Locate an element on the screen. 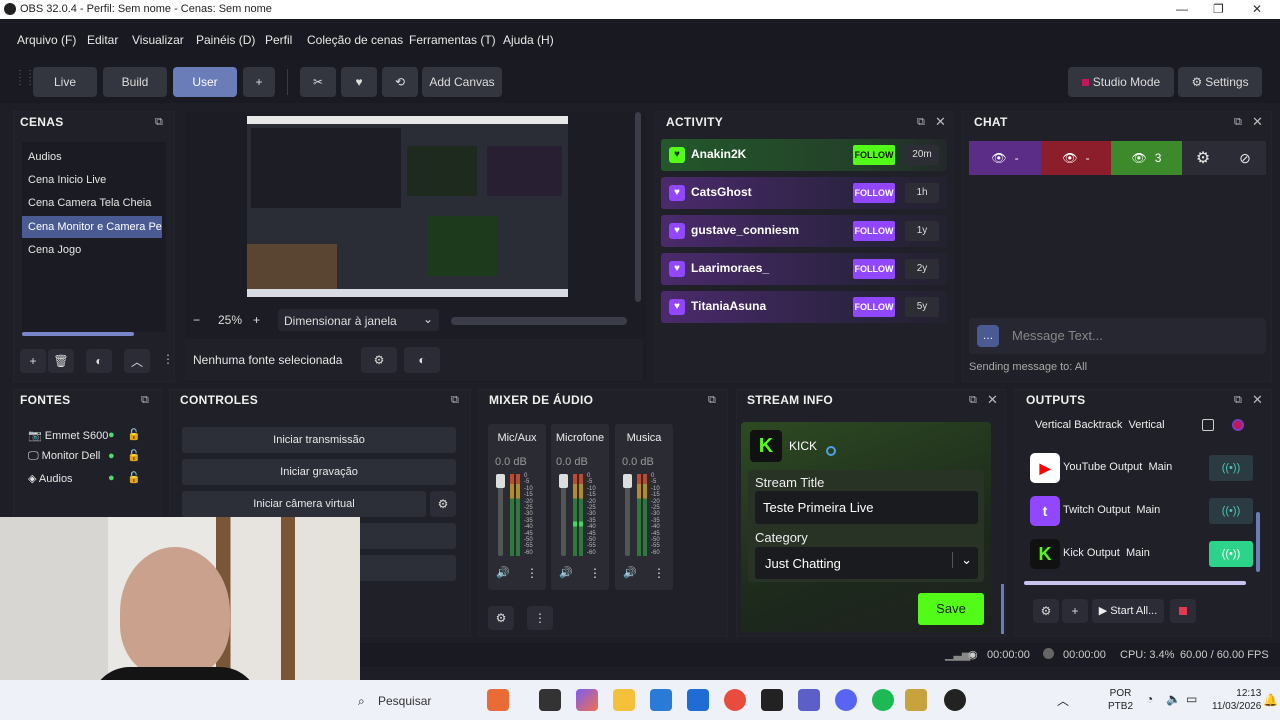 Image resolution: width=1280 pixels, height=720 pixels. heart-icon: ♥ is located at coordinates (359, 82).